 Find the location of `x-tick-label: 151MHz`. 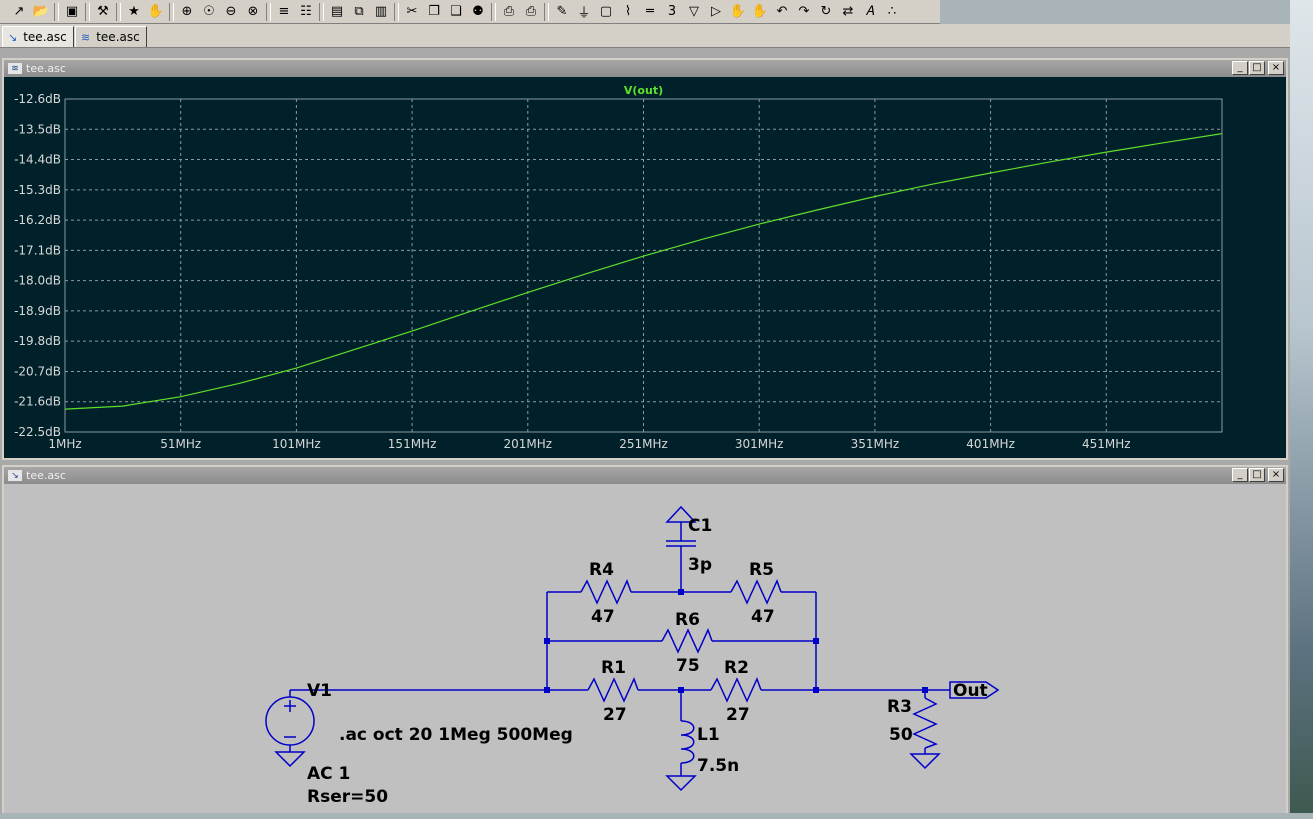

x-tick-label: 151MHz is located at coordinates (412, 444).